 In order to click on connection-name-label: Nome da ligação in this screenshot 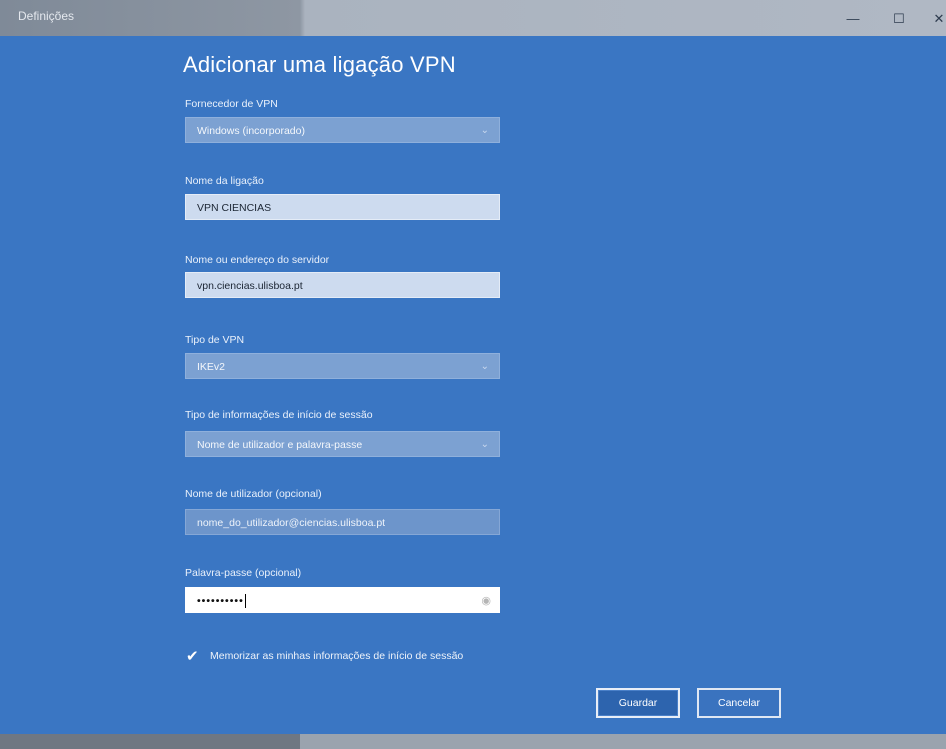, I will do `click(224, 181)`.